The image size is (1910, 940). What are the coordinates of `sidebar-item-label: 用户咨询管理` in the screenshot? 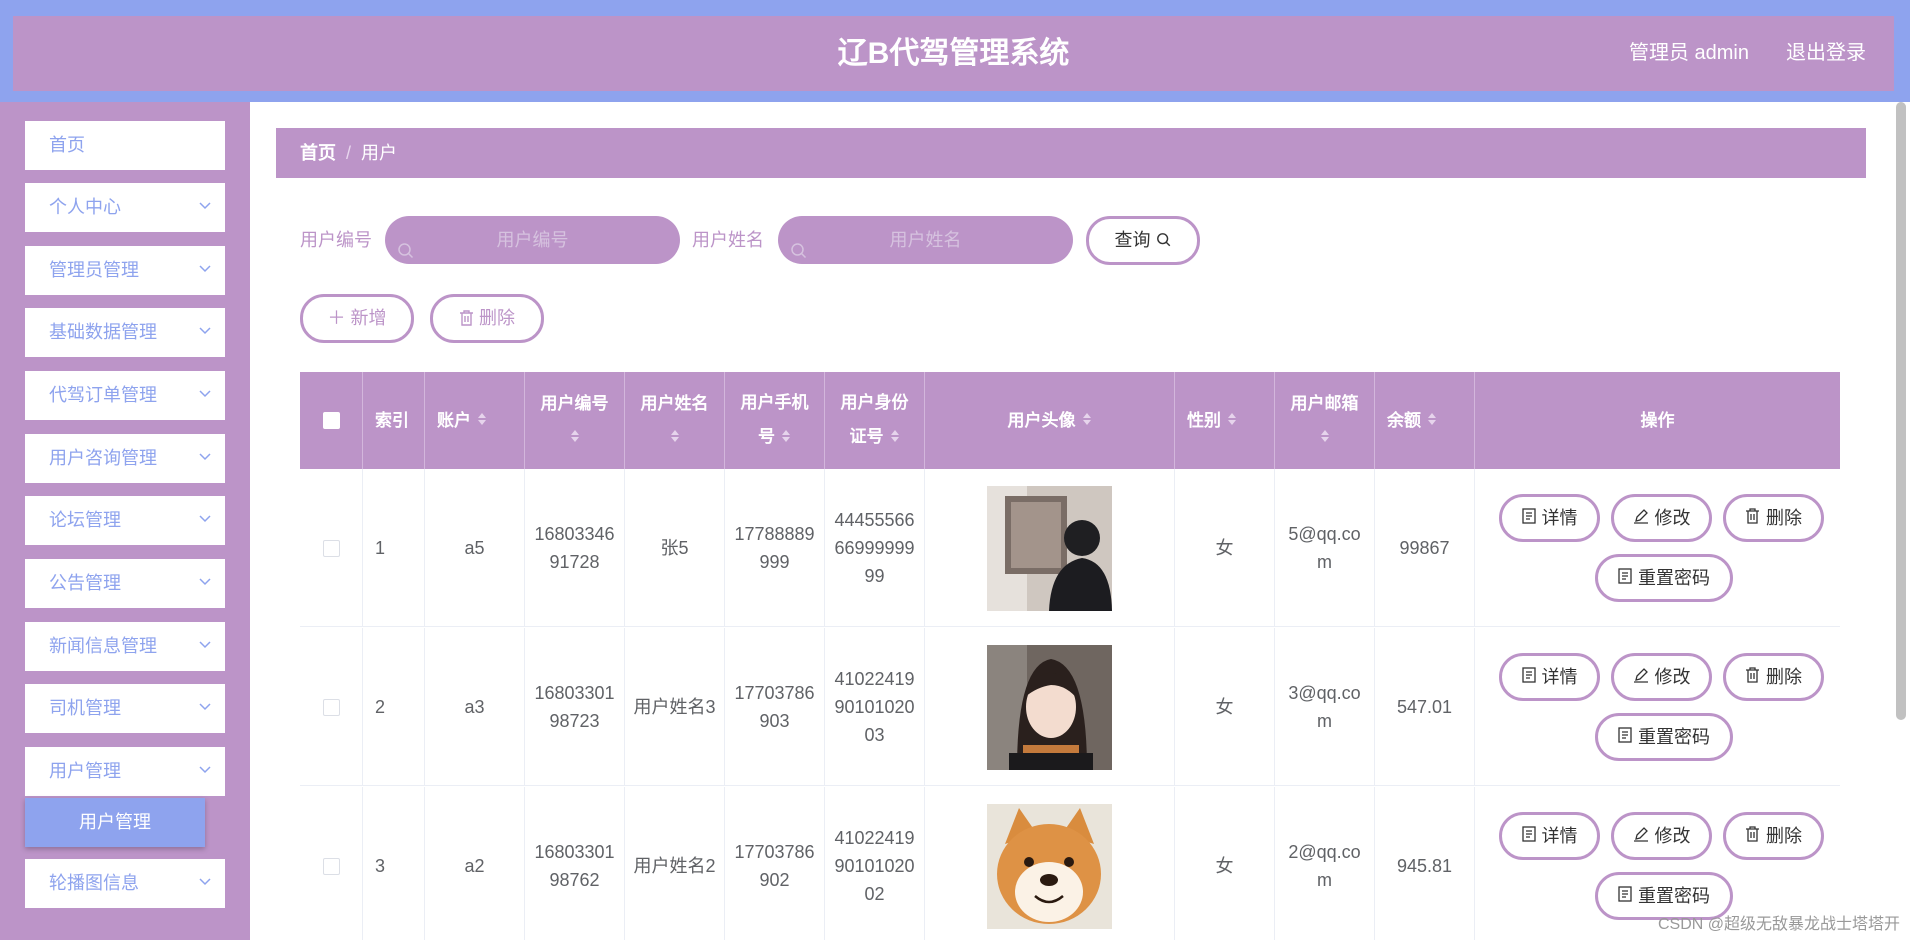 It's located at (103, 458).